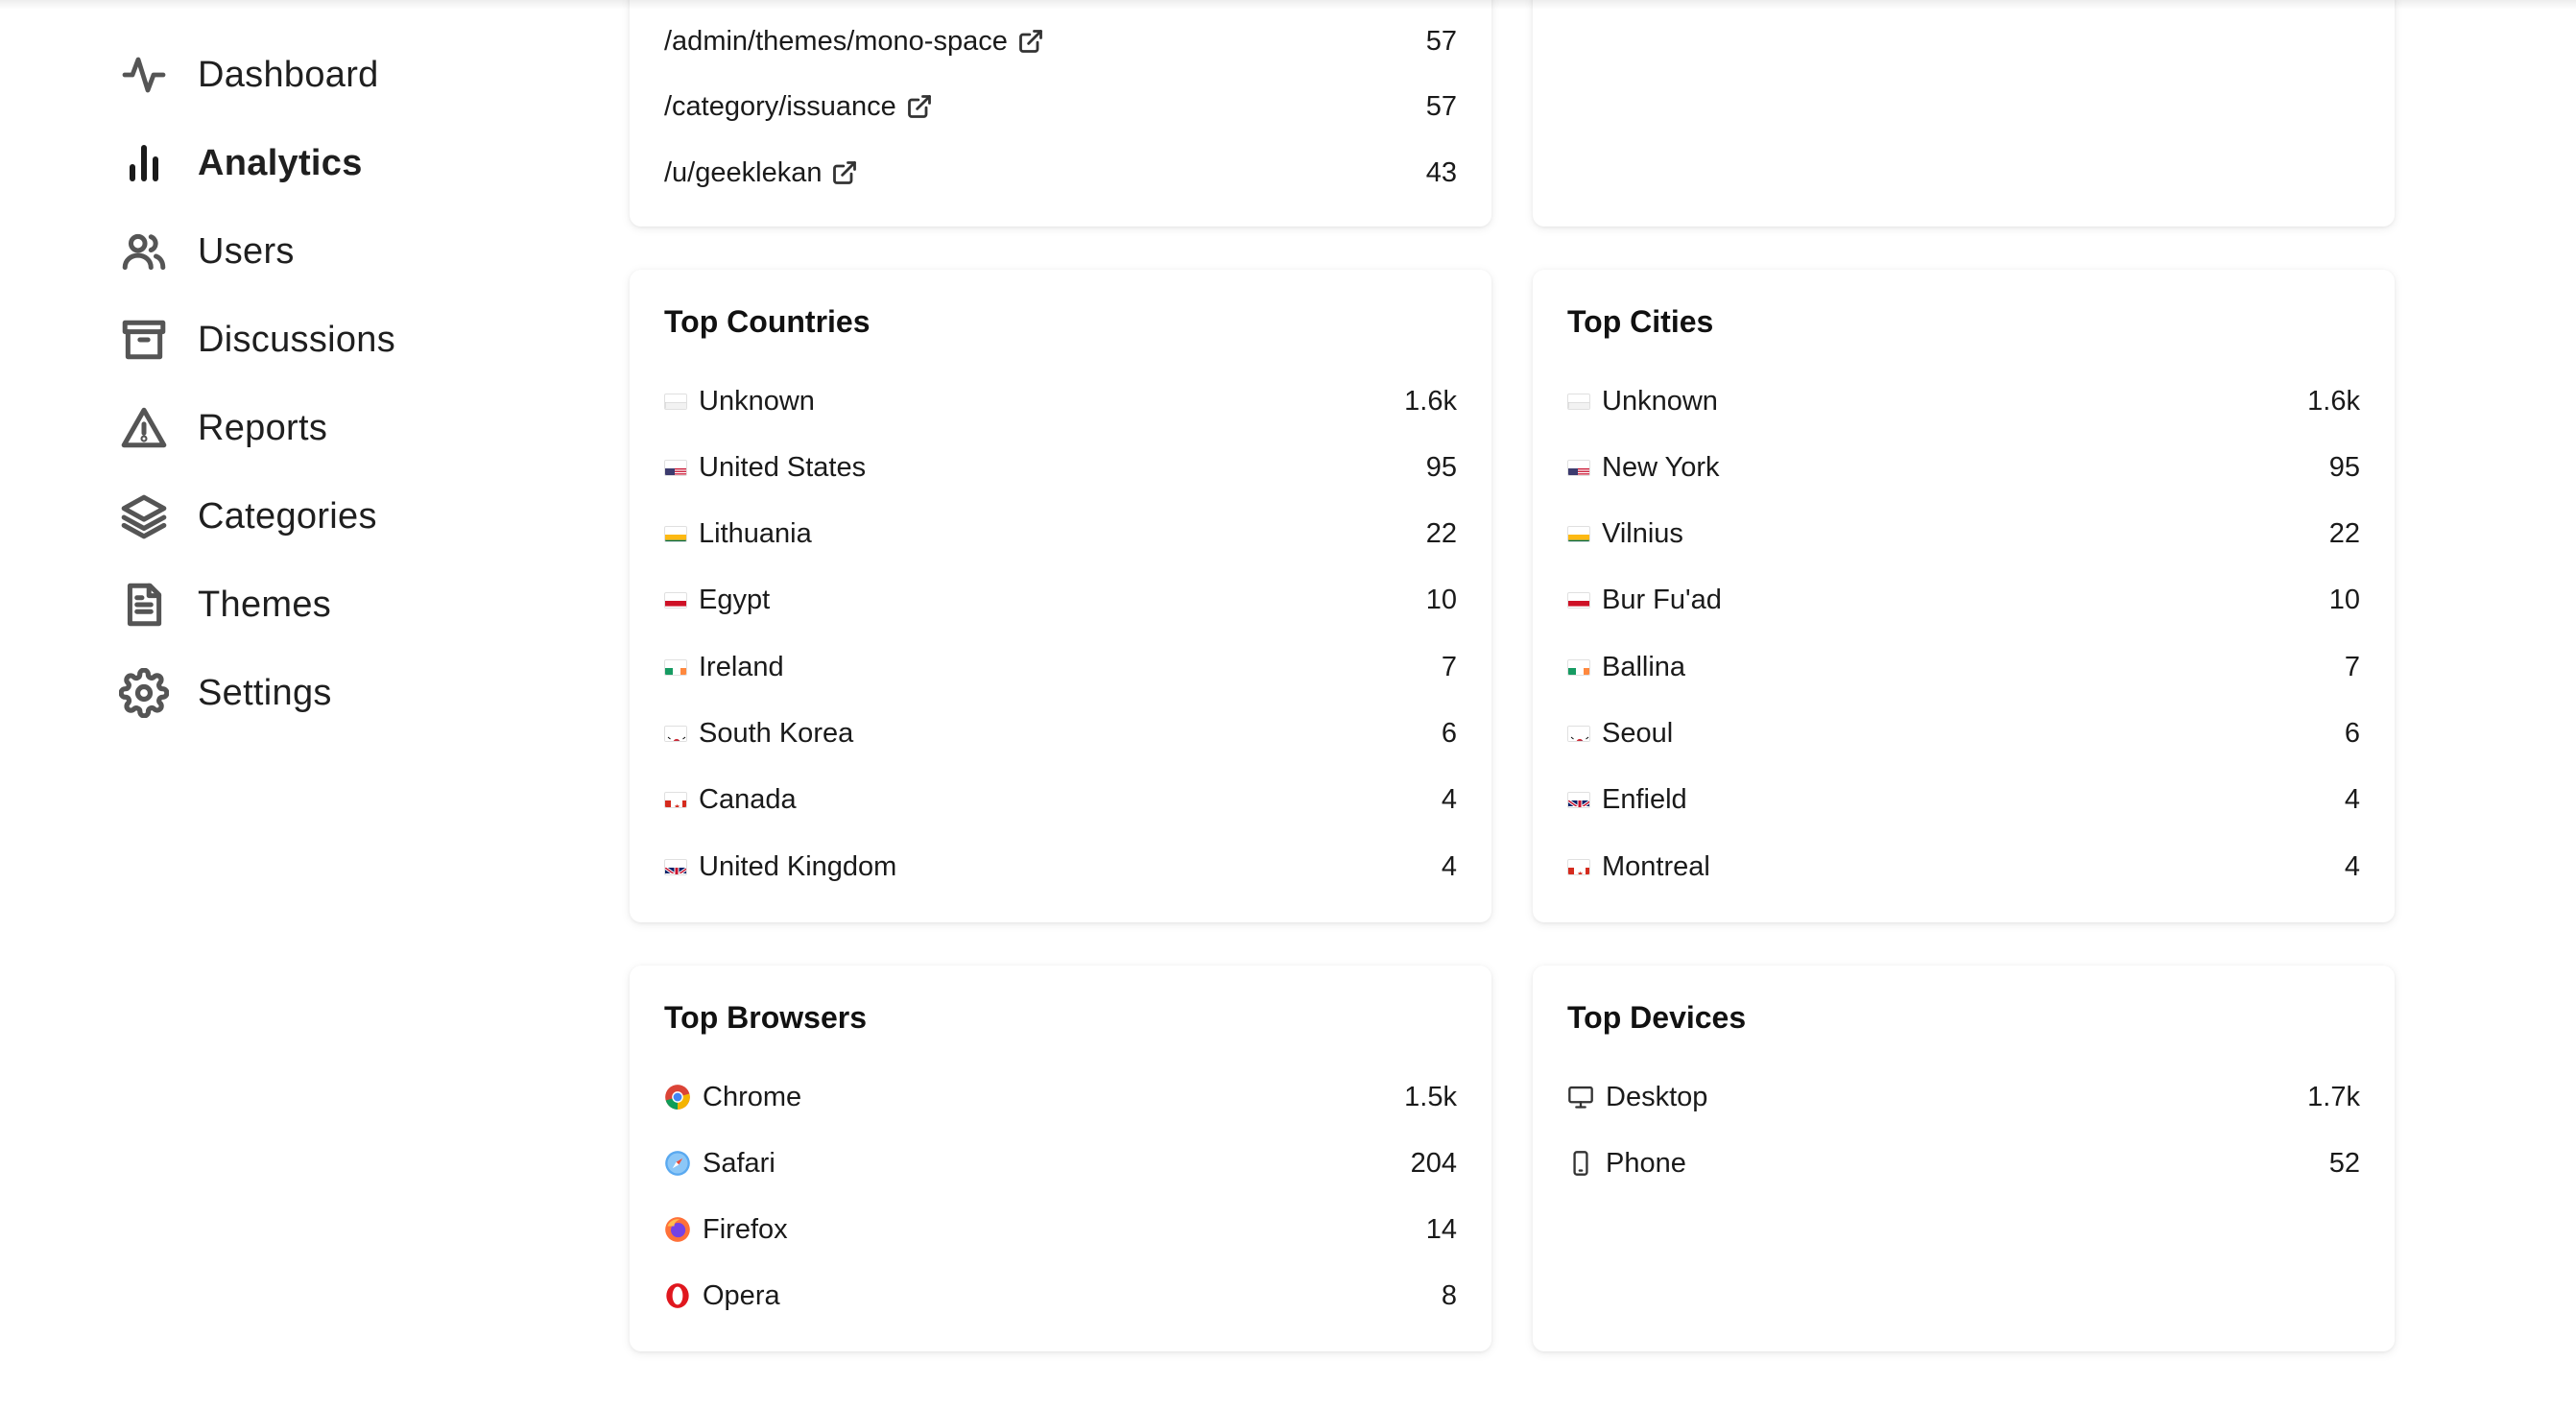  Describe the element at coordinates (755, 534) in the screenshot. I see `country-name: Lithuania` at that location.